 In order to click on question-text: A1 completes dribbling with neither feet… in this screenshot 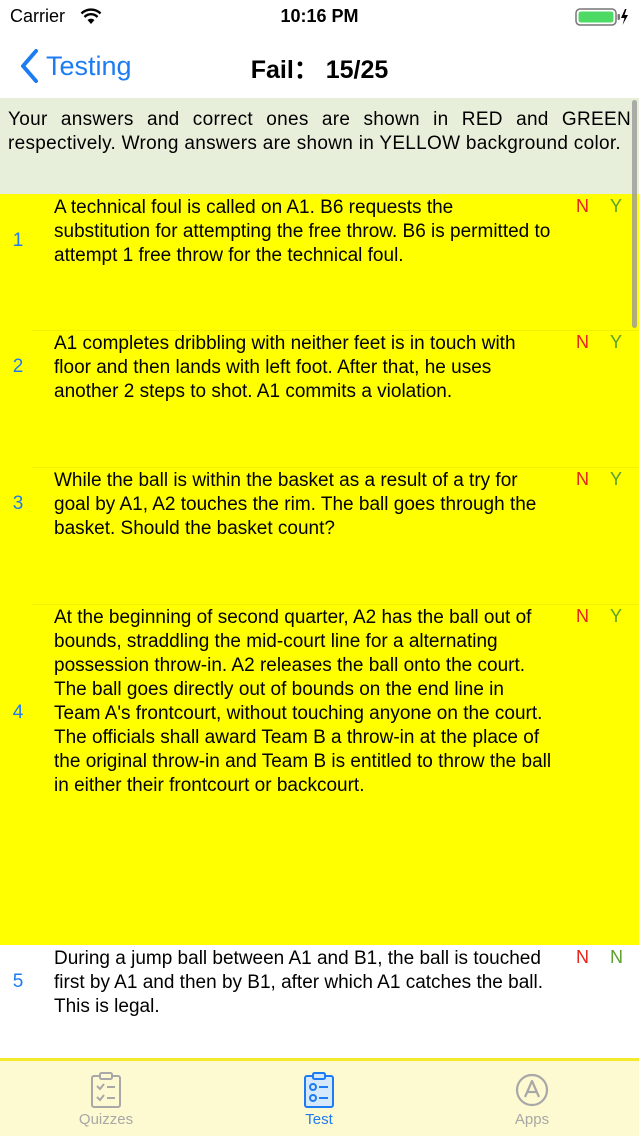, I will do `click(285, 367)`.